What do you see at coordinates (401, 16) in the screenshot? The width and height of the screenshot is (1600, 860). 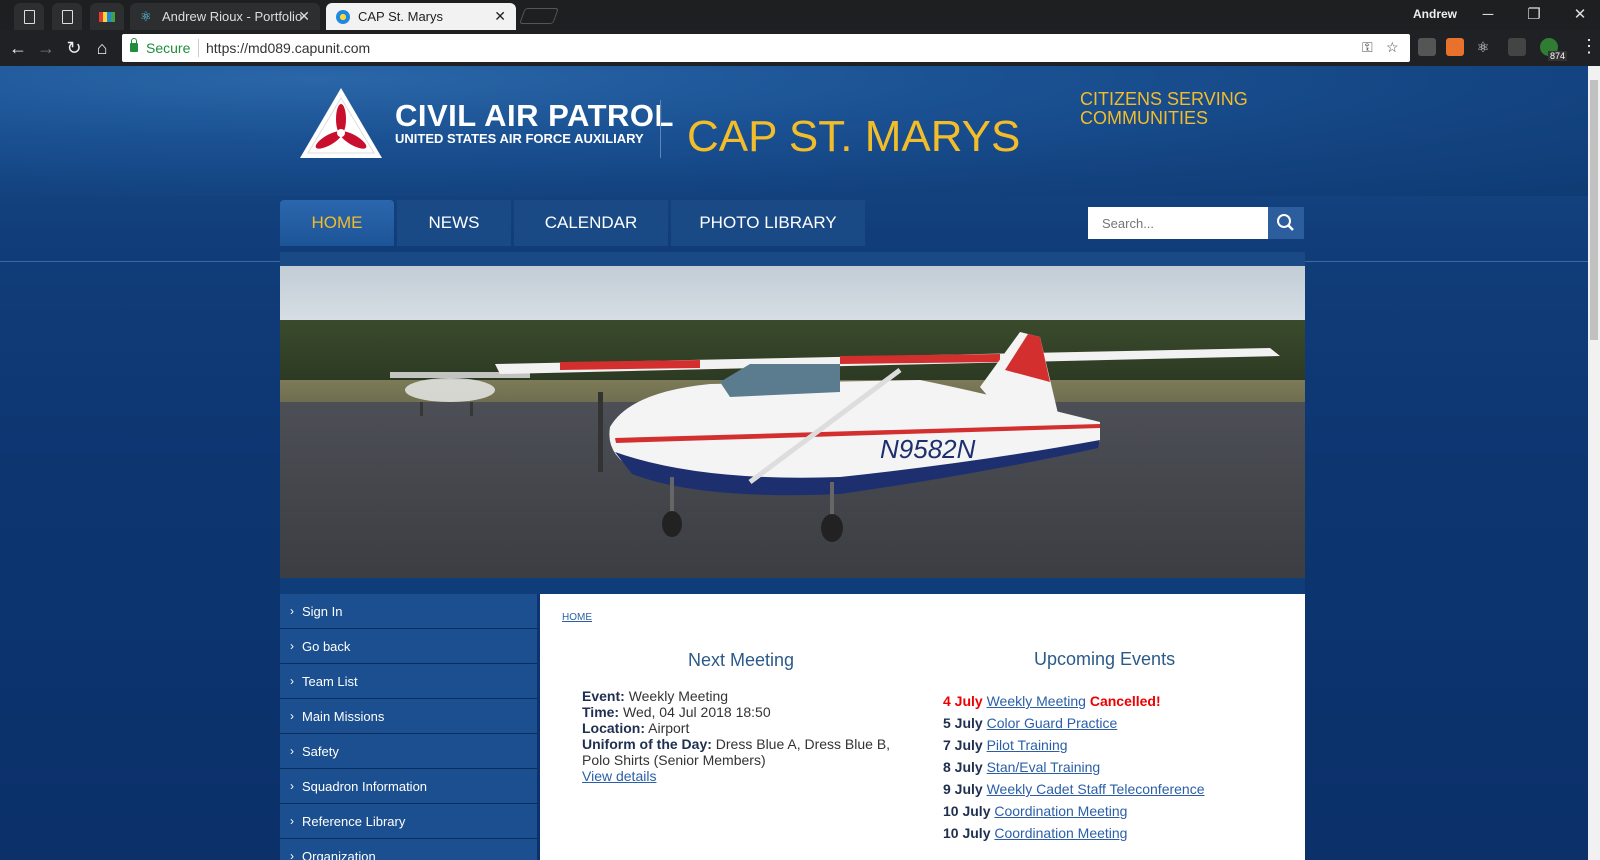 I see `tab-title: CAP St. Marys` at bounding box center [401, 16].